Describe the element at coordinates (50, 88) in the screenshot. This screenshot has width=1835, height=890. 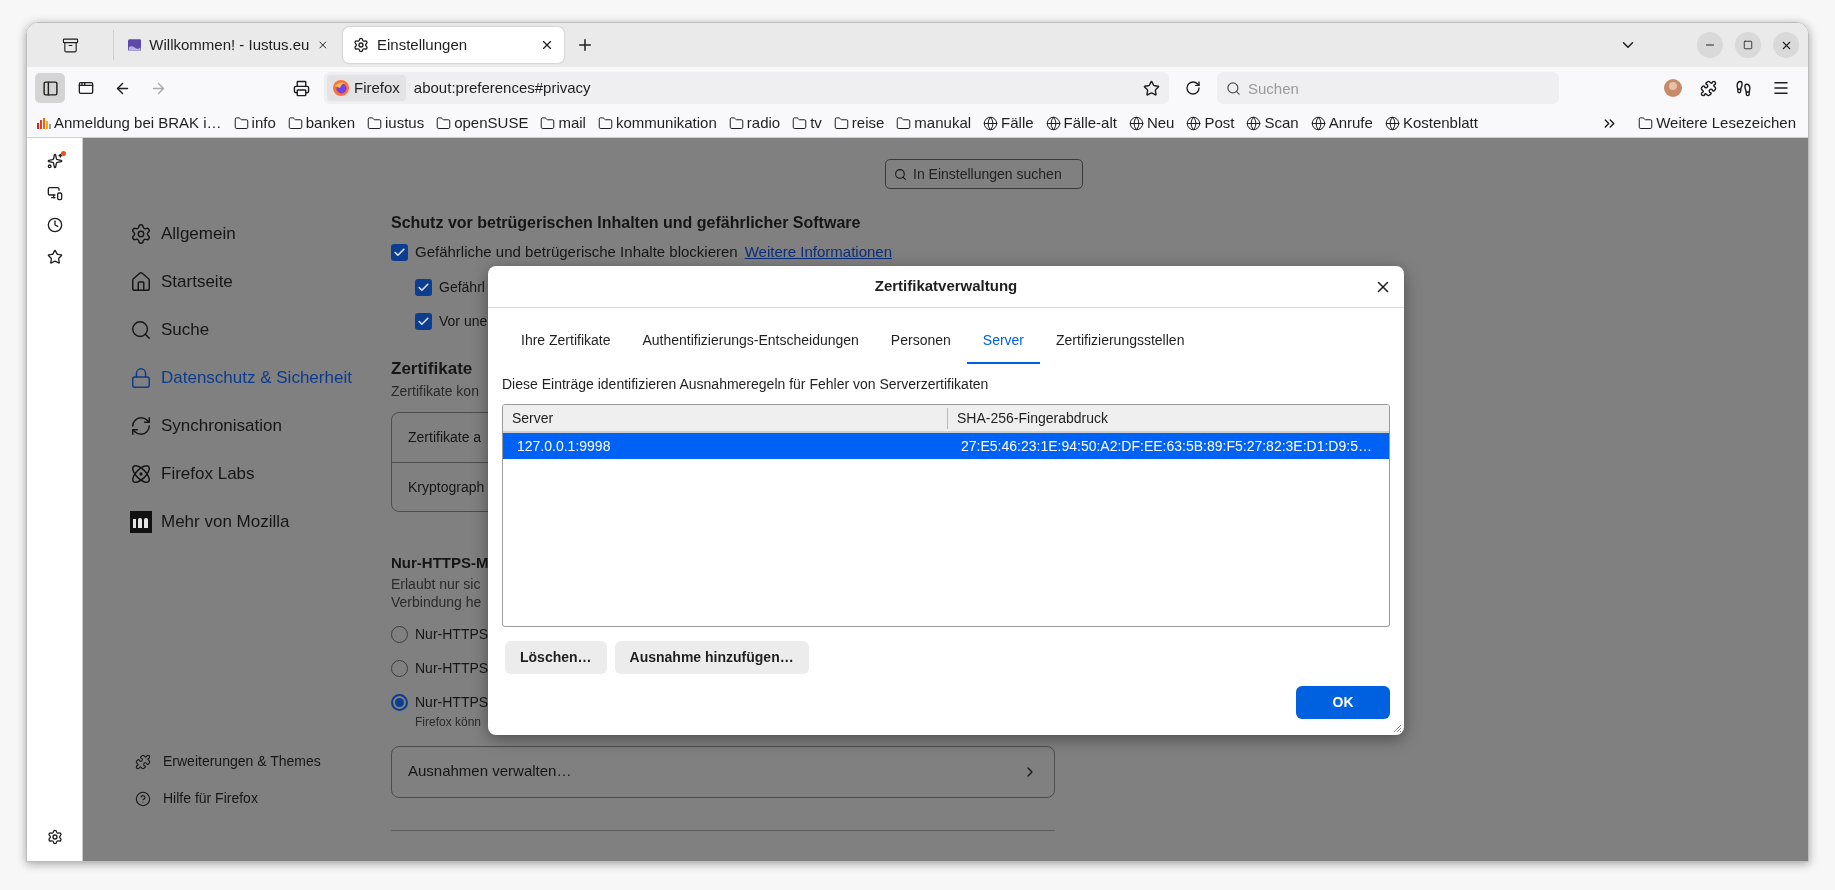
I see `sidebar-toggle-button` at that location.